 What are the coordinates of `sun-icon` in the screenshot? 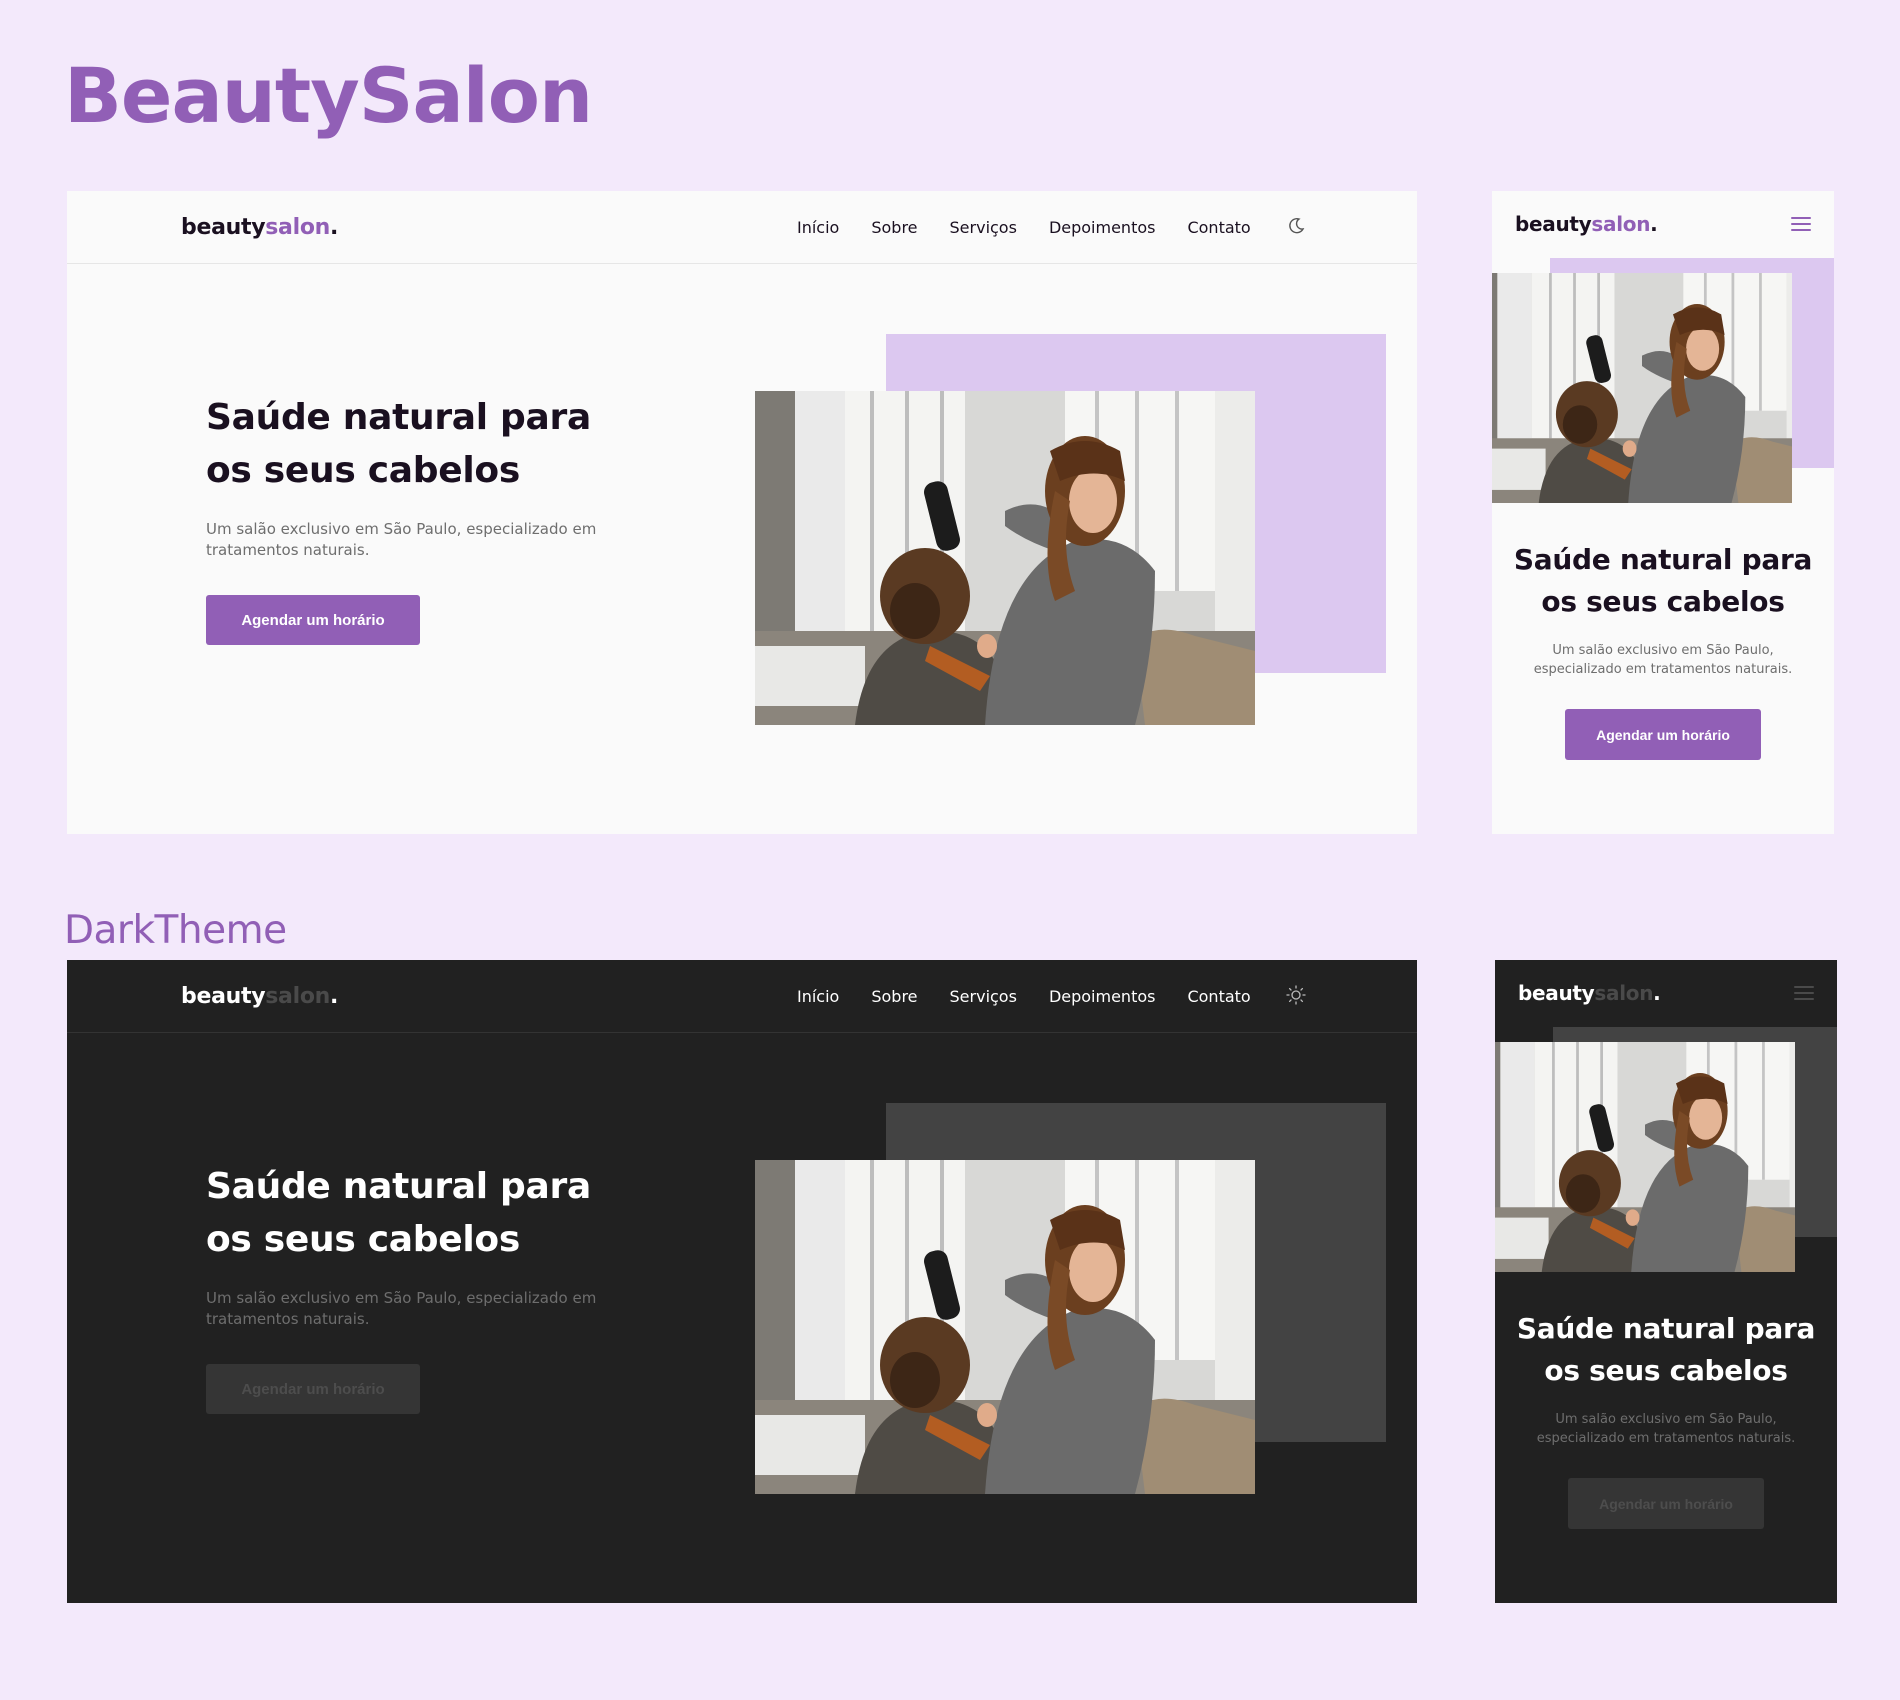 It's located at (1296, 995).